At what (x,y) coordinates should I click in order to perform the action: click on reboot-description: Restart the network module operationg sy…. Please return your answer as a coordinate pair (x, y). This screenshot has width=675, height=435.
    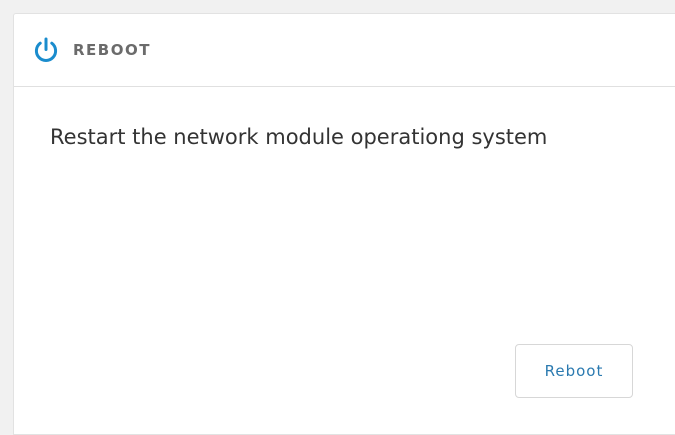
    Looking at the image, I should click on (299, 137).